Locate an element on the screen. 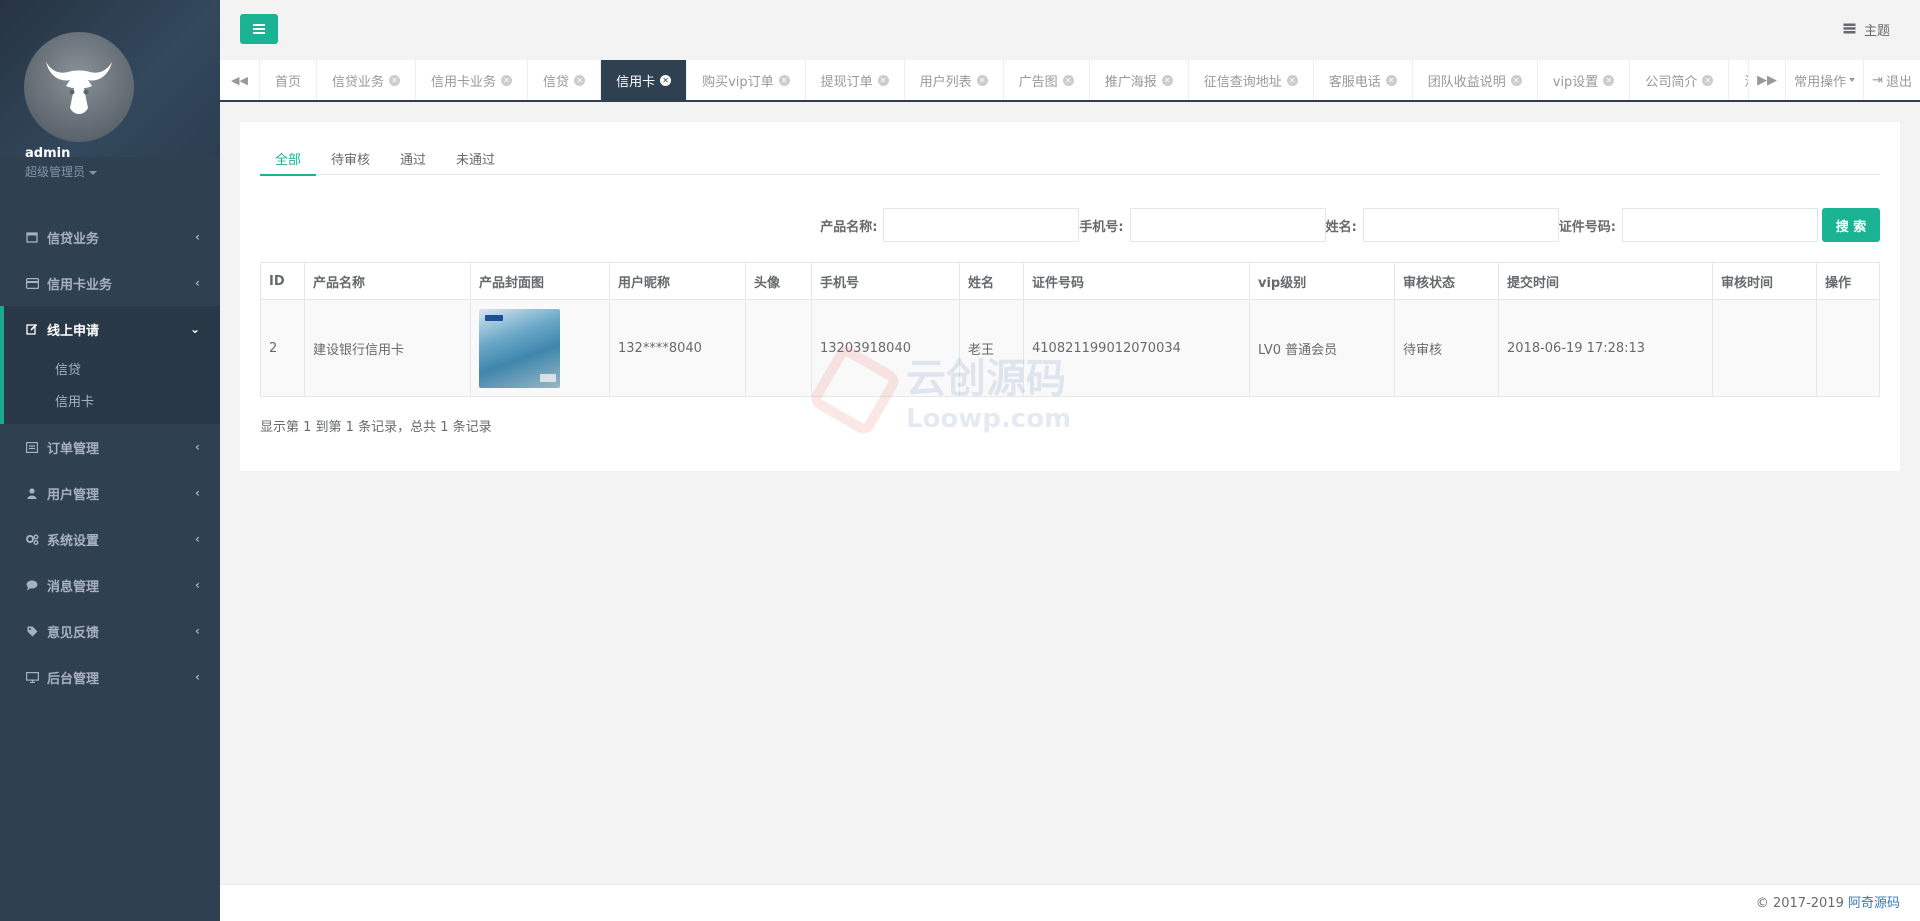 Image resolution: width=1920 pixels, height=921 pixels. sidebar-subitem-loan: 信贷 is located at coordinates (112, 368).